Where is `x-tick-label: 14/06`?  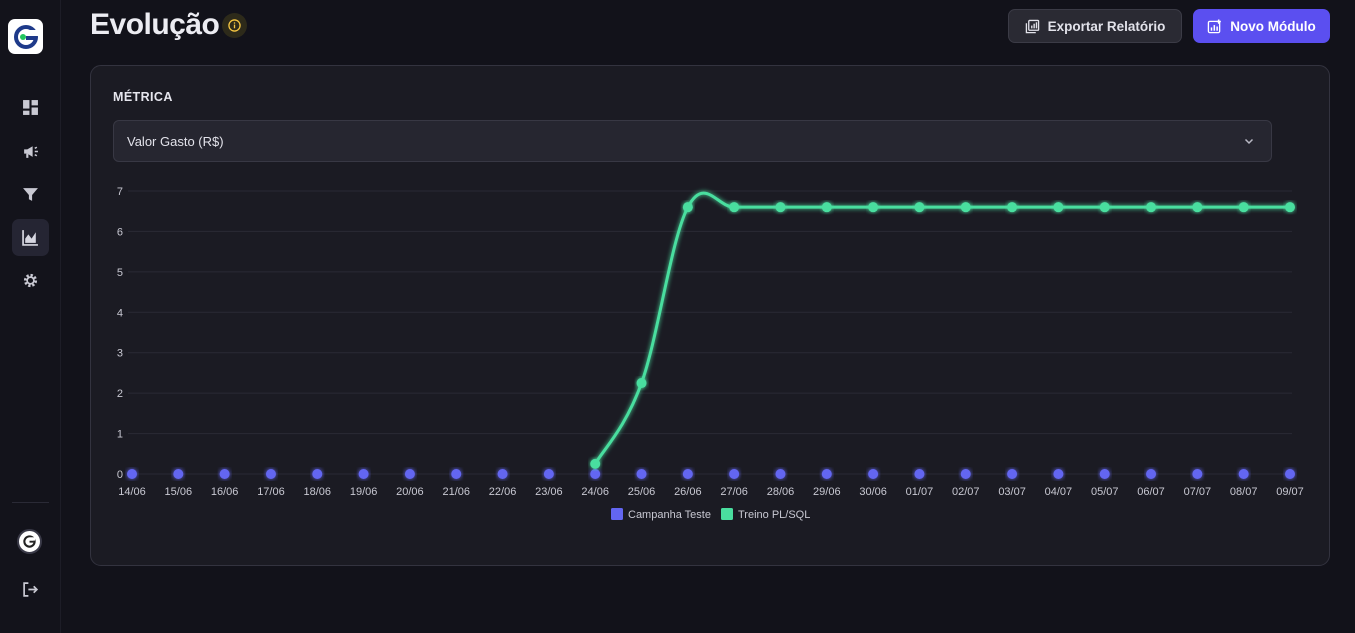
x-tick-label: 14/06 is located at coordinates (132, 492).